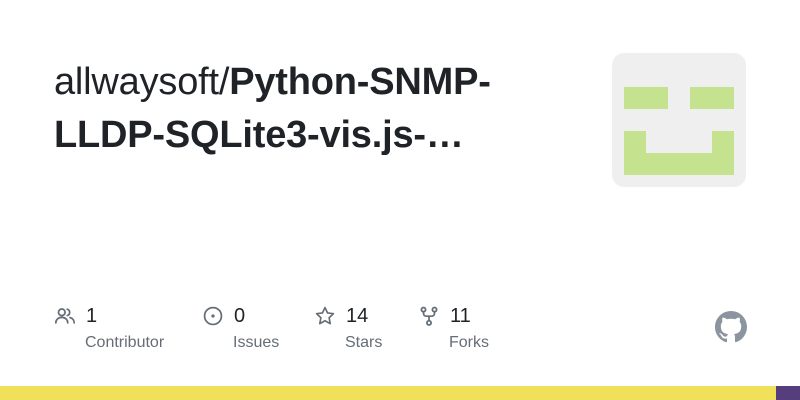  What do you see at coordinates (125, 342) in the screenshot?
I see `contributors-label: Contributor` at bounding box center [125, 342].